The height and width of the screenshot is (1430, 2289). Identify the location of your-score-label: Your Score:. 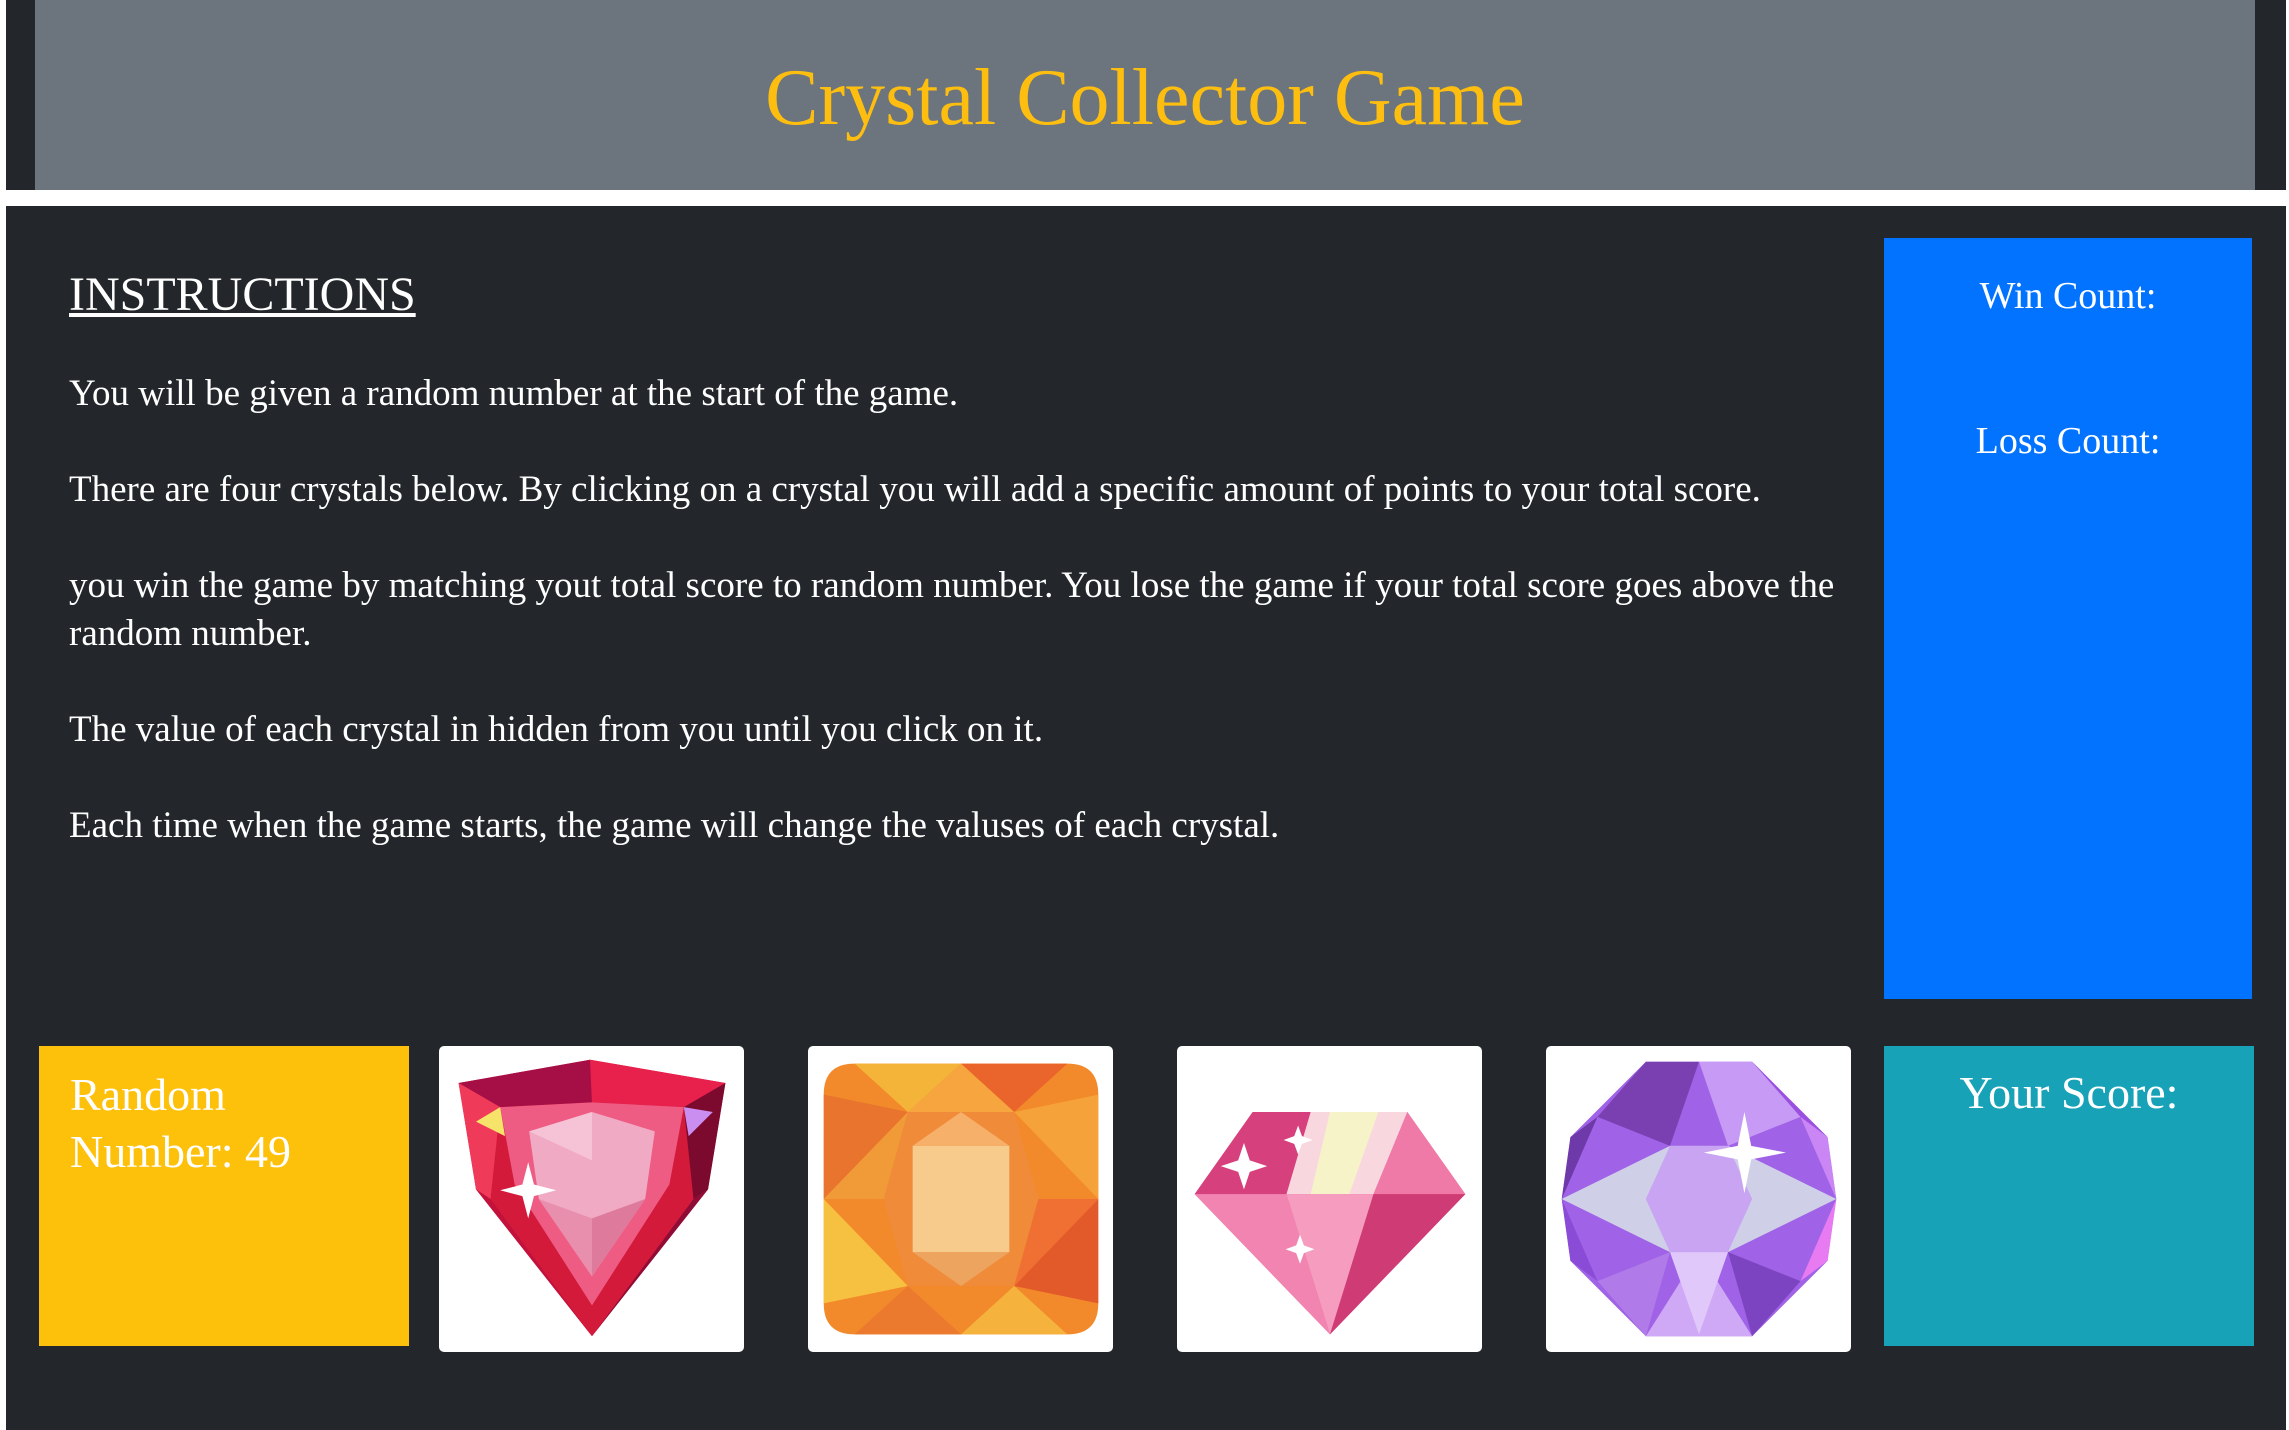
(2069, 1092).